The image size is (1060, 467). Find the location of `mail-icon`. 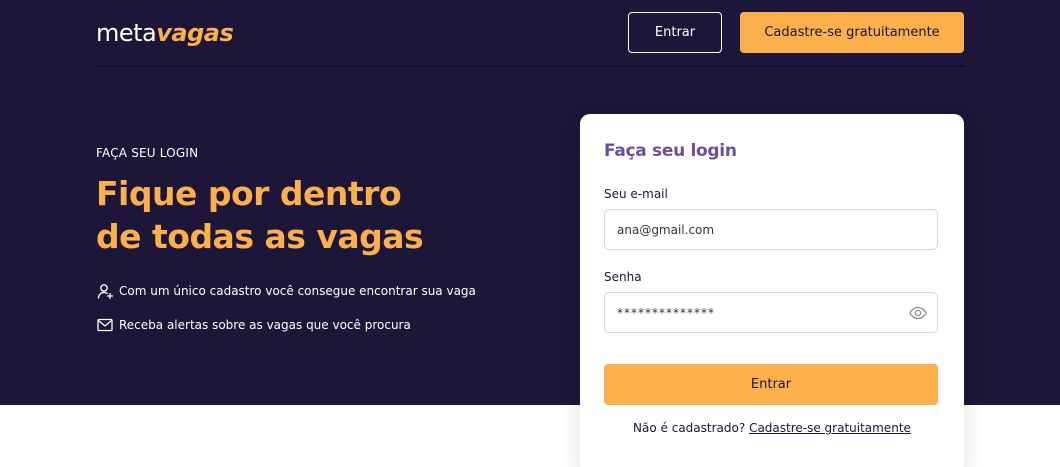

mail-icon is located at coordinates (105, 325).